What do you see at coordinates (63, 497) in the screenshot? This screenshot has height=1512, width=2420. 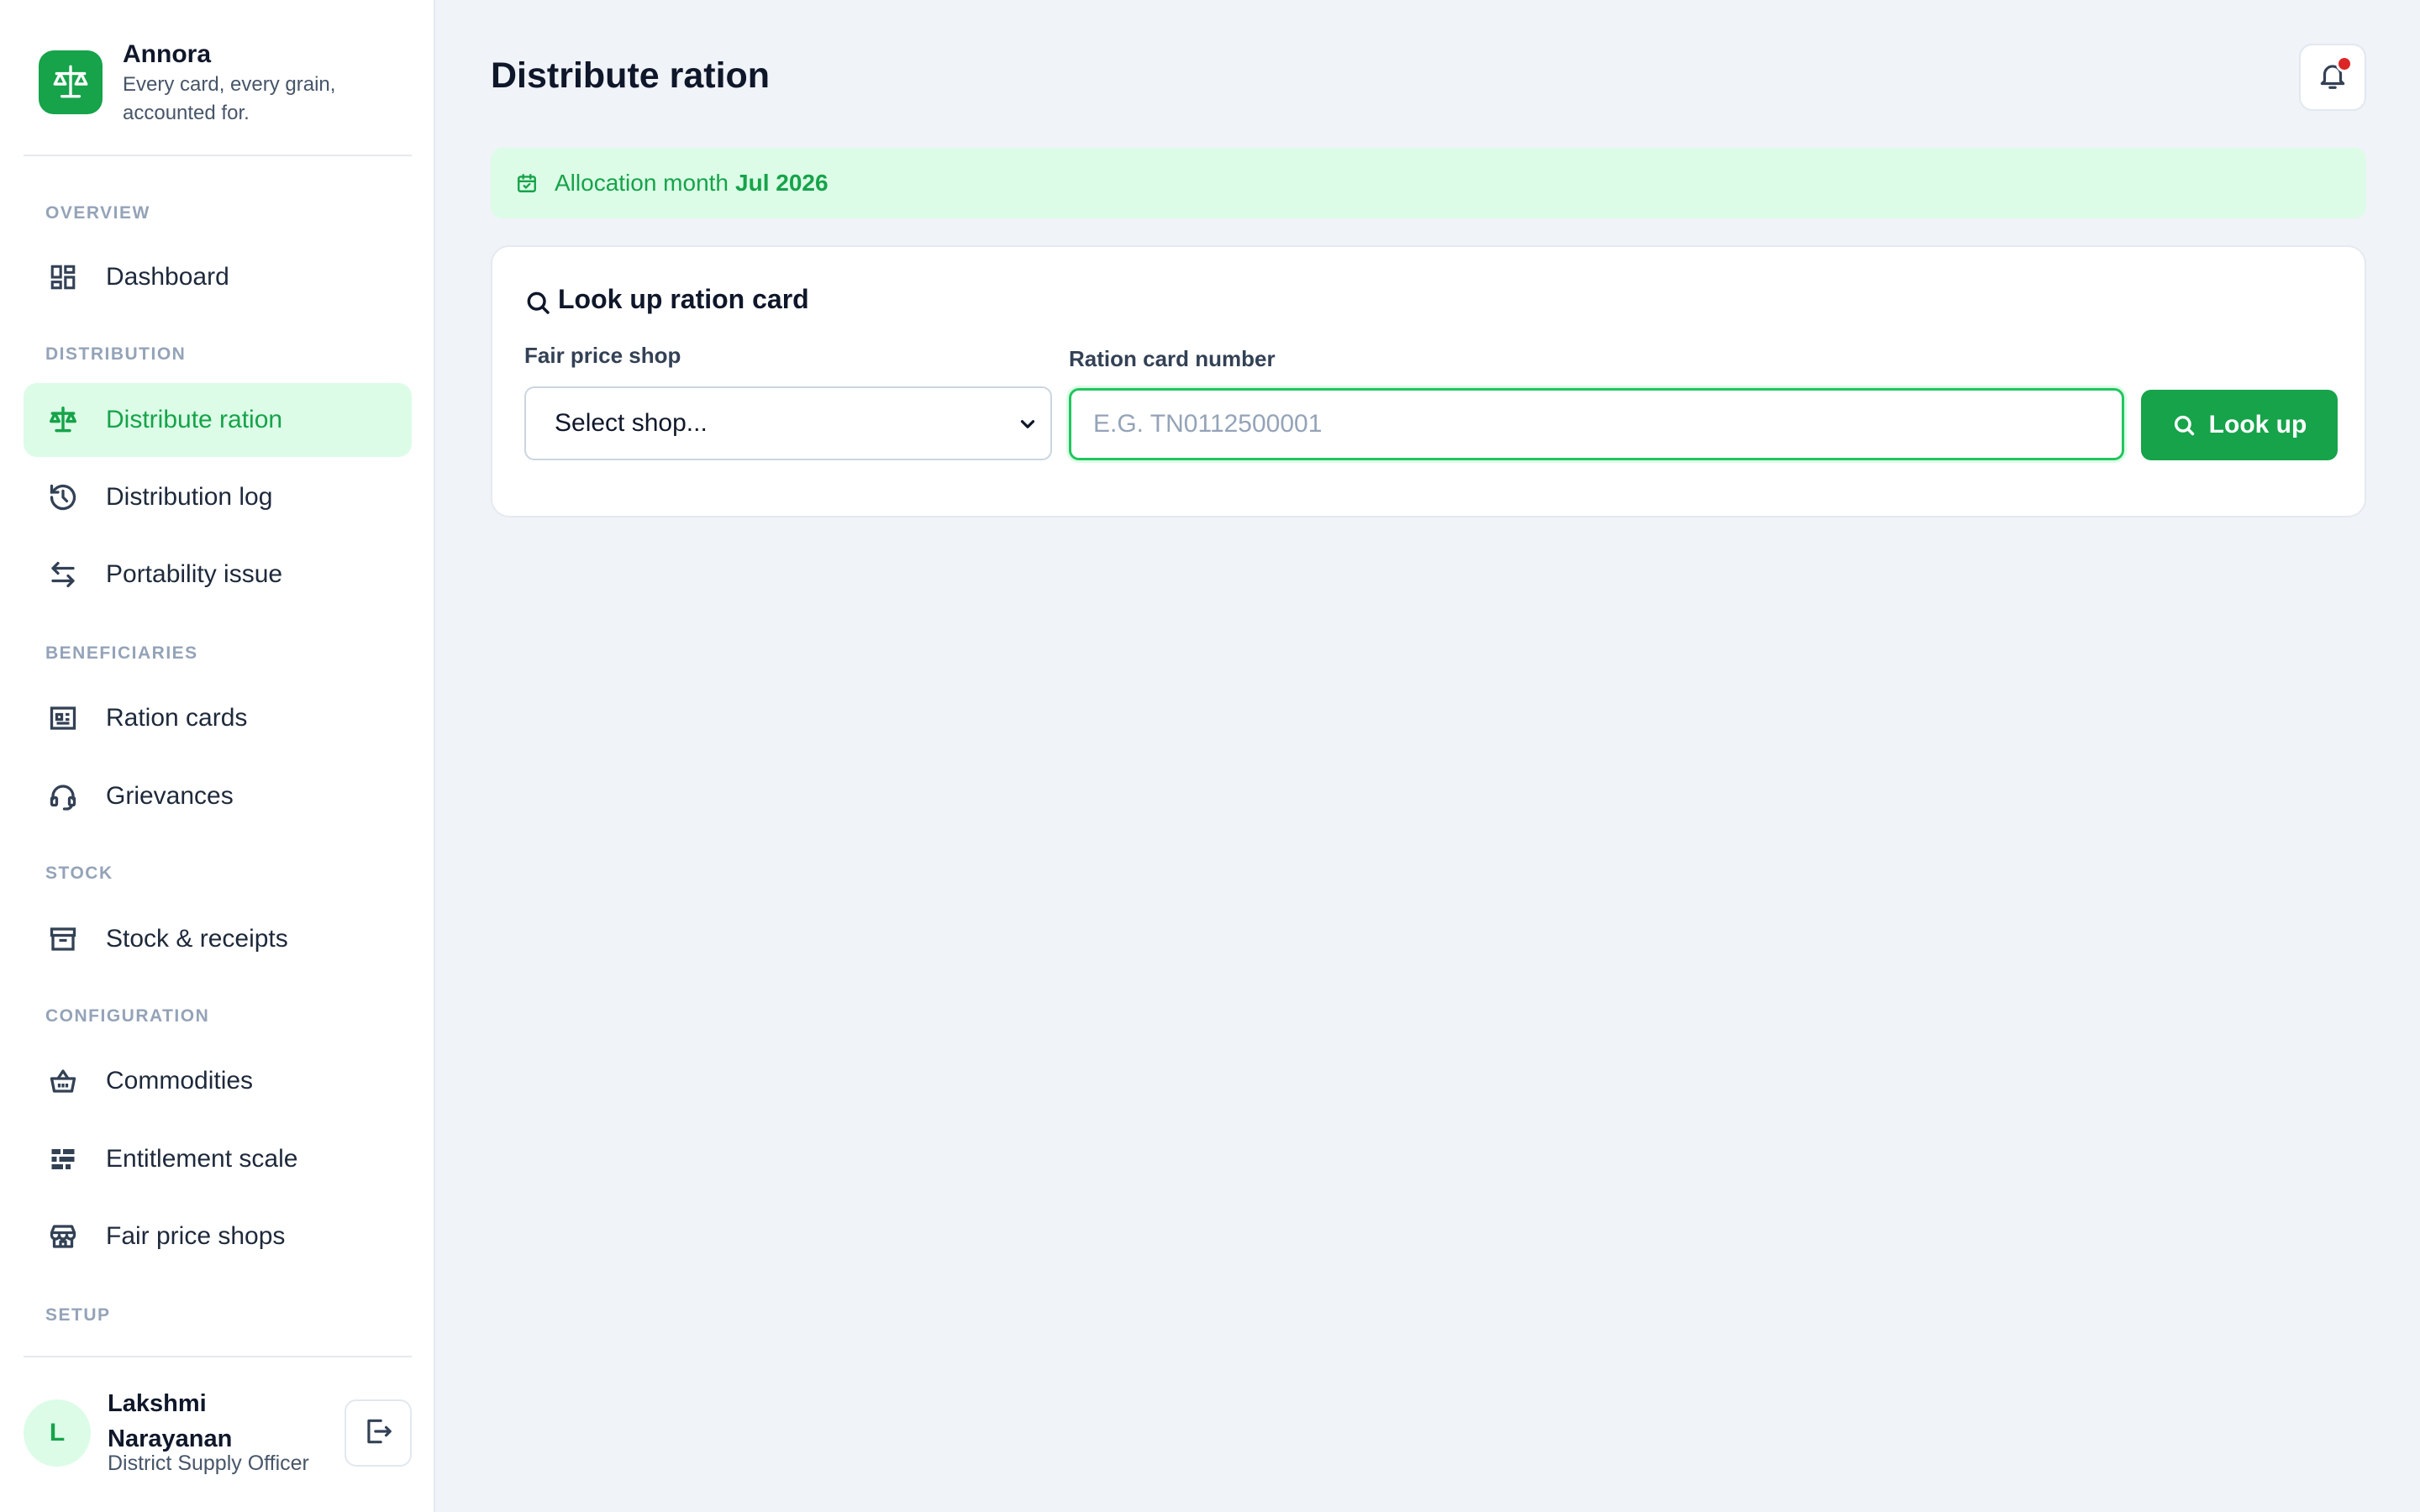 I see `history-icon` at bounding box center [63, 497].